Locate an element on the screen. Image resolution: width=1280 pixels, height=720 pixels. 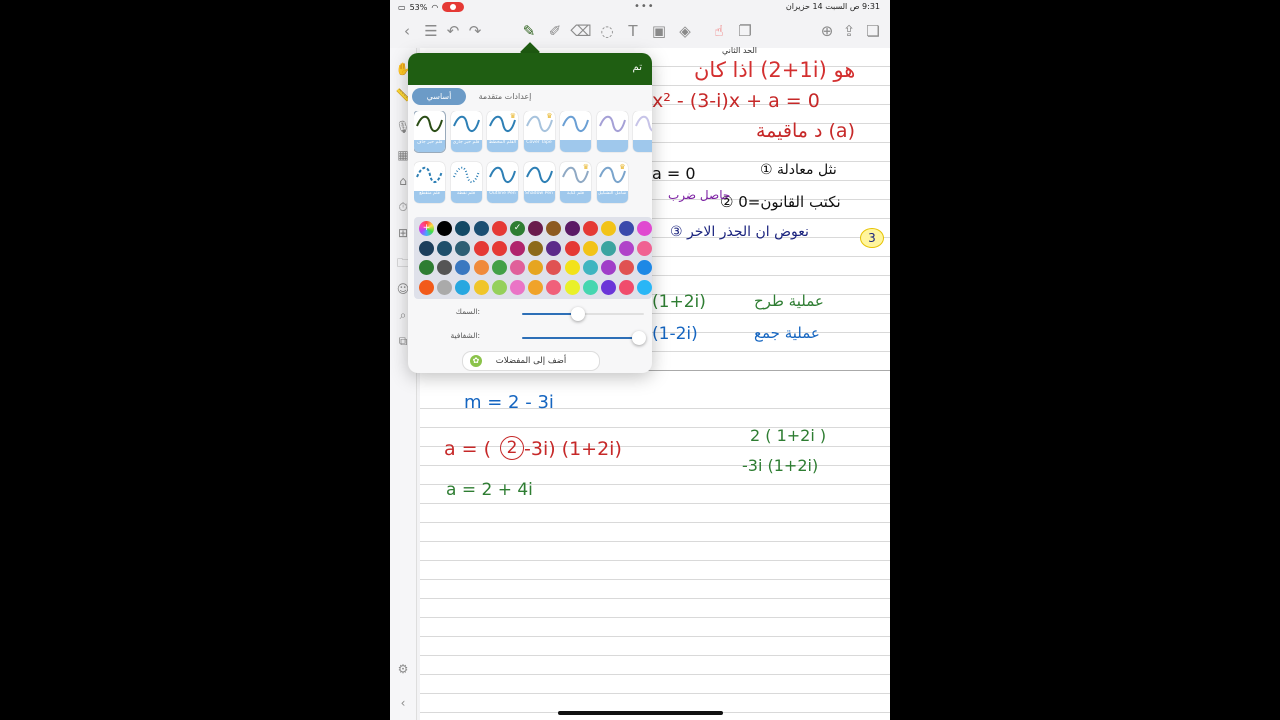
page-gap is located at coordinates (655, 382).